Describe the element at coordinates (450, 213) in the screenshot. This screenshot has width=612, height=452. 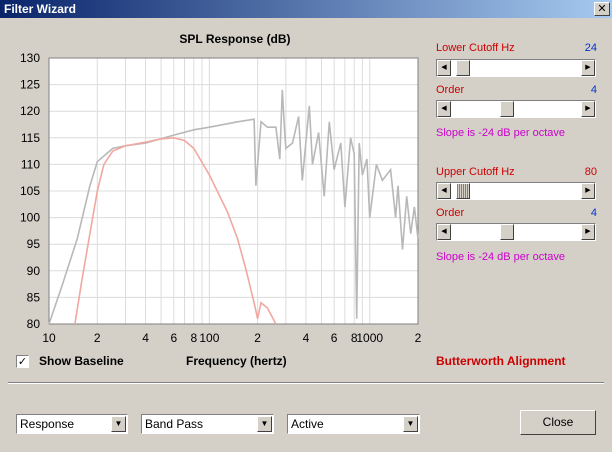
I see `upper-order-label: Order` at that location.